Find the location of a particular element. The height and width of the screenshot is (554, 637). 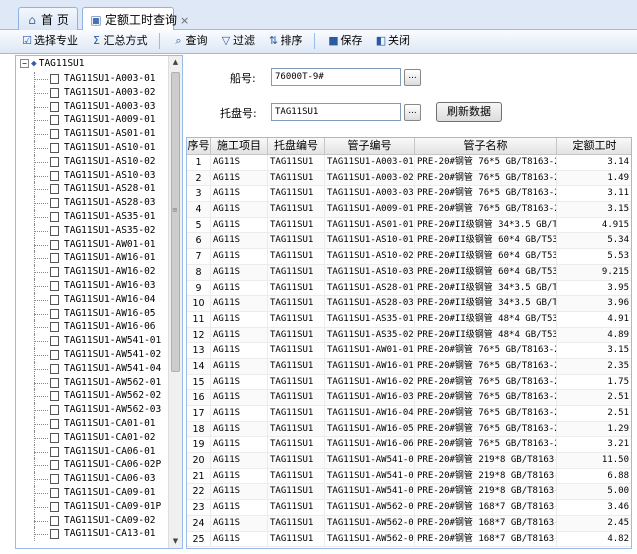

refresh-data-button: 刷新数据 is located at coordinates (469, 112).